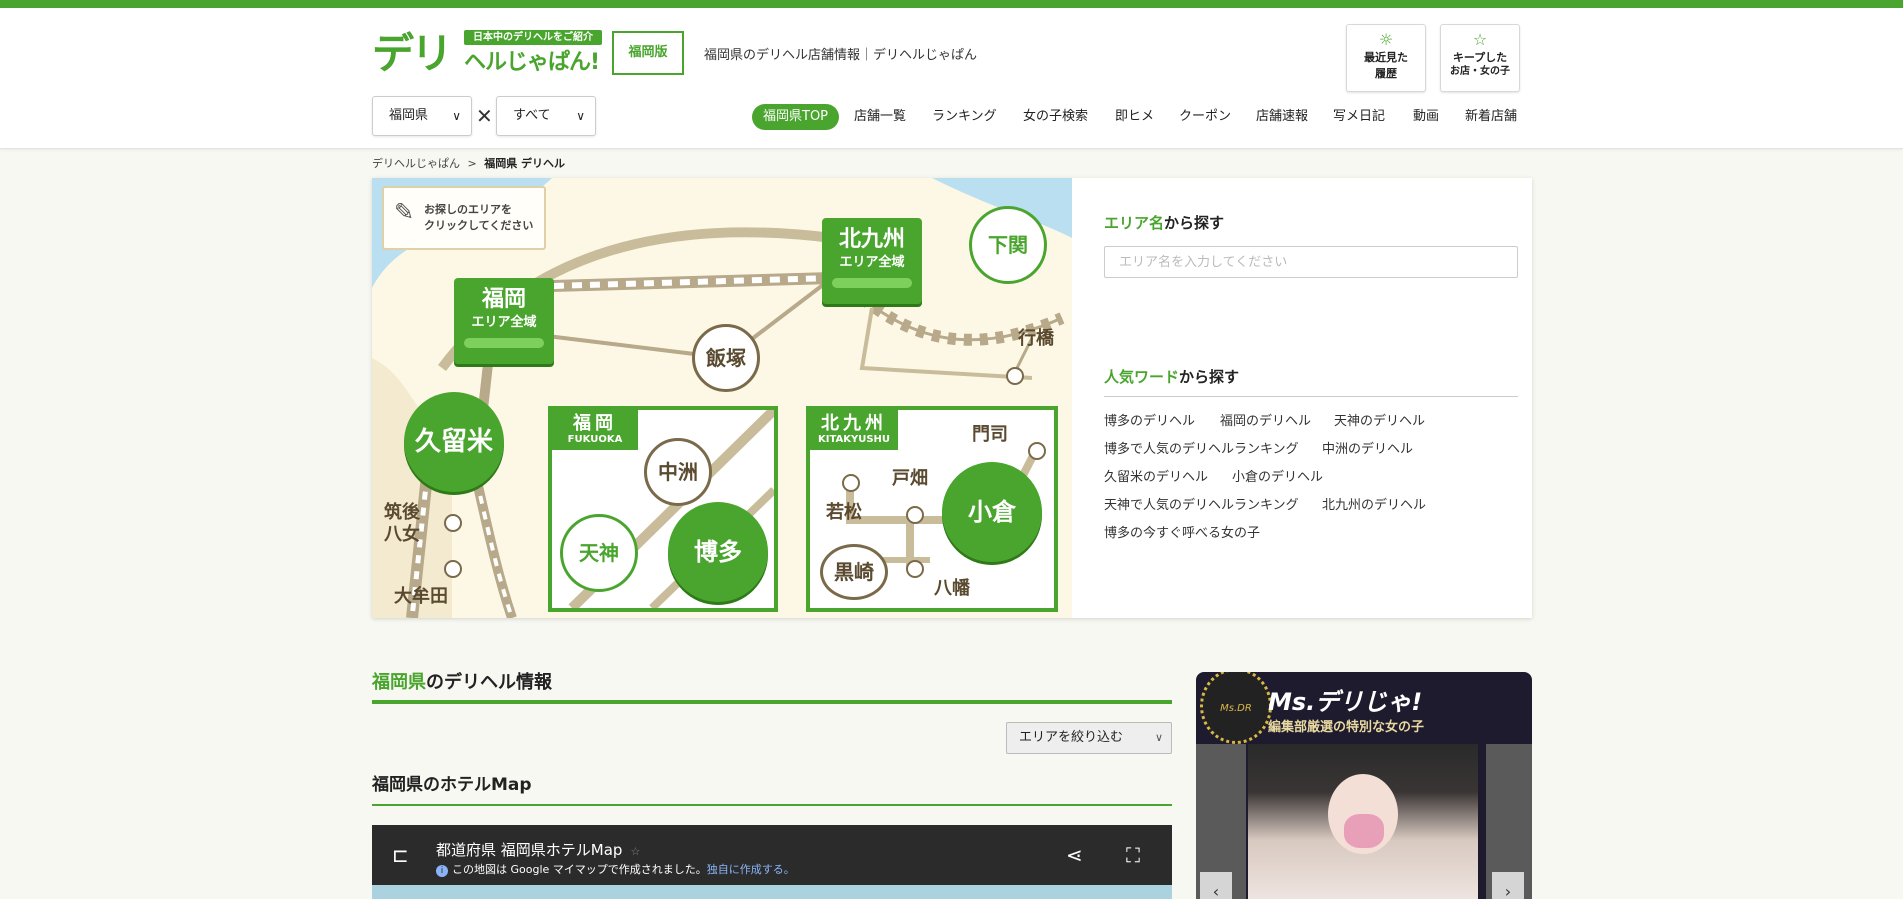 The width and height of the screenshot is (1903, 899). What do you see at coordinates (1037, 451) in the screenshot?
I see `area-mojiko-dot` at bounding box center [1037, 451].